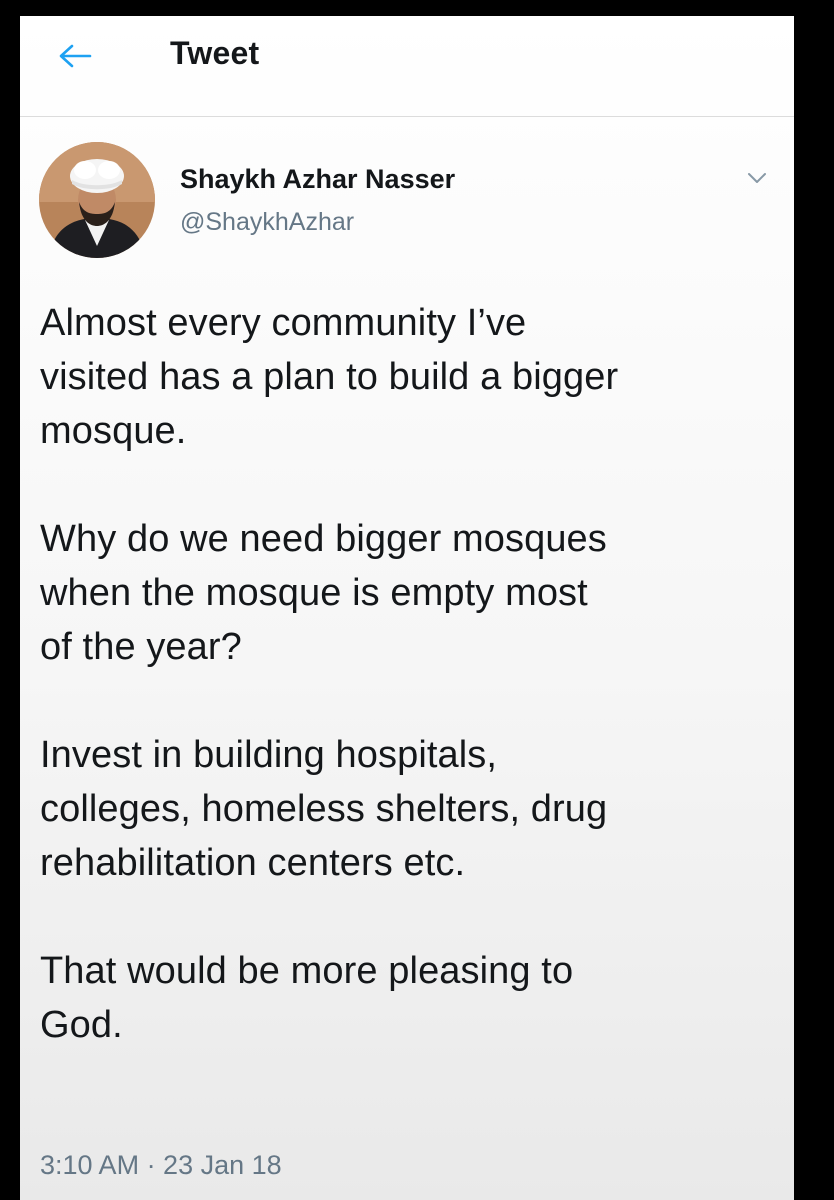 The image size is (834, 1200). Describe the element at coordinates (269, 755) in the screenshot. I see `text-line: Invest in building hospitals,` at that location.